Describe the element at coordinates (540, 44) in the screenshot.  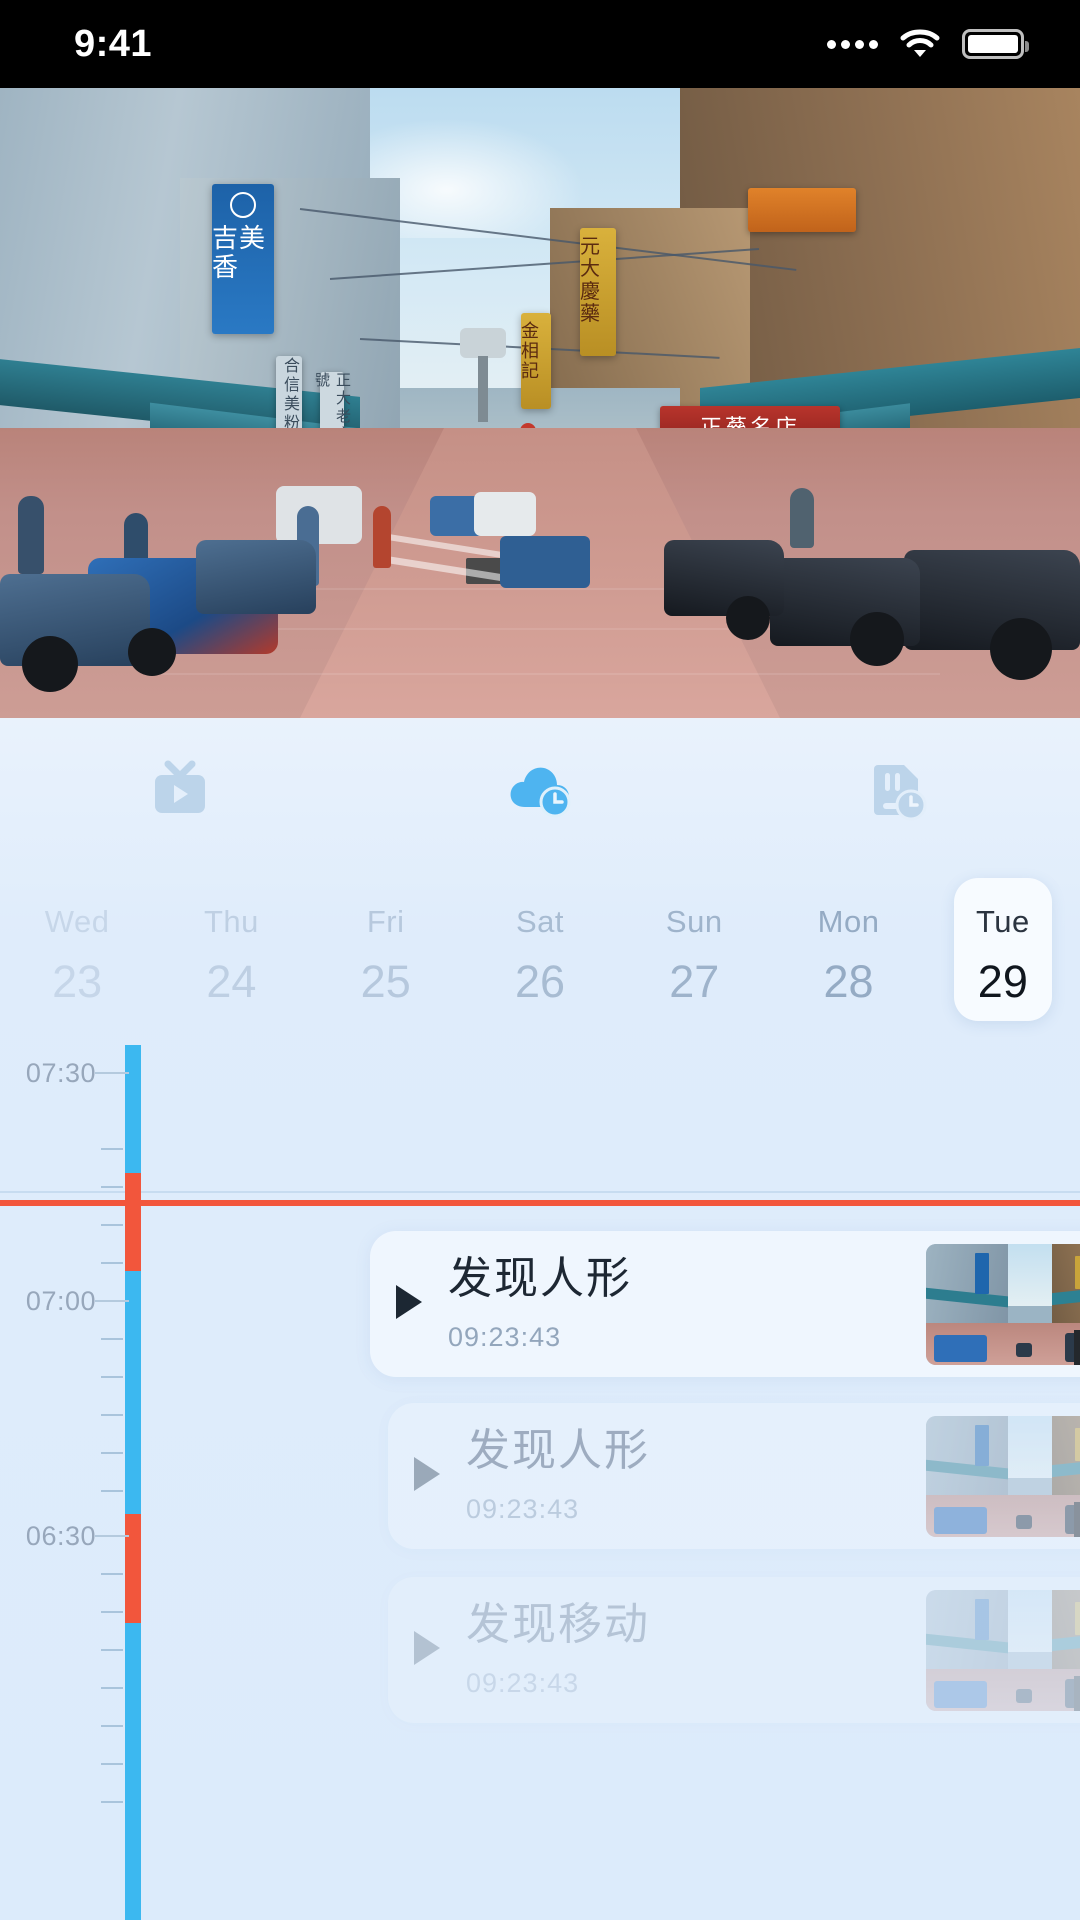
I see `status-bar: 9:41` at that location.